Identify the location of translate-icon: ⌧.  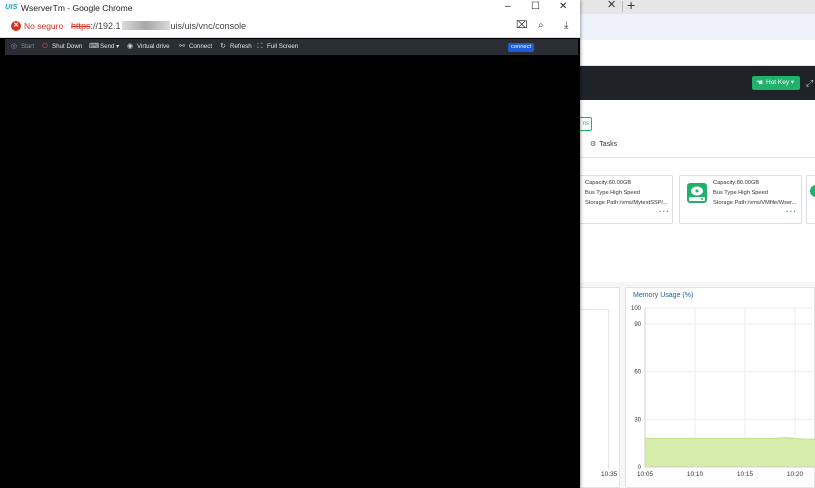
(522, 25).